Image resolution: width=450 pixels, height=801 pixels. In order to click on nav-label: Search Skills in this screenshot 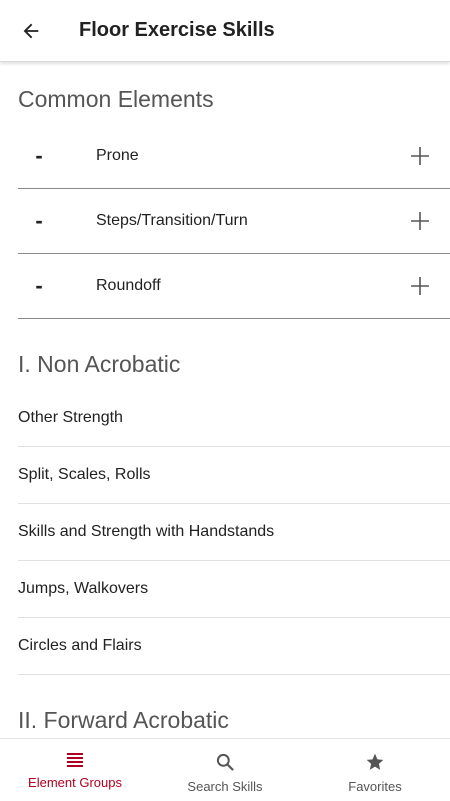, I will do `click(225, 786)`.